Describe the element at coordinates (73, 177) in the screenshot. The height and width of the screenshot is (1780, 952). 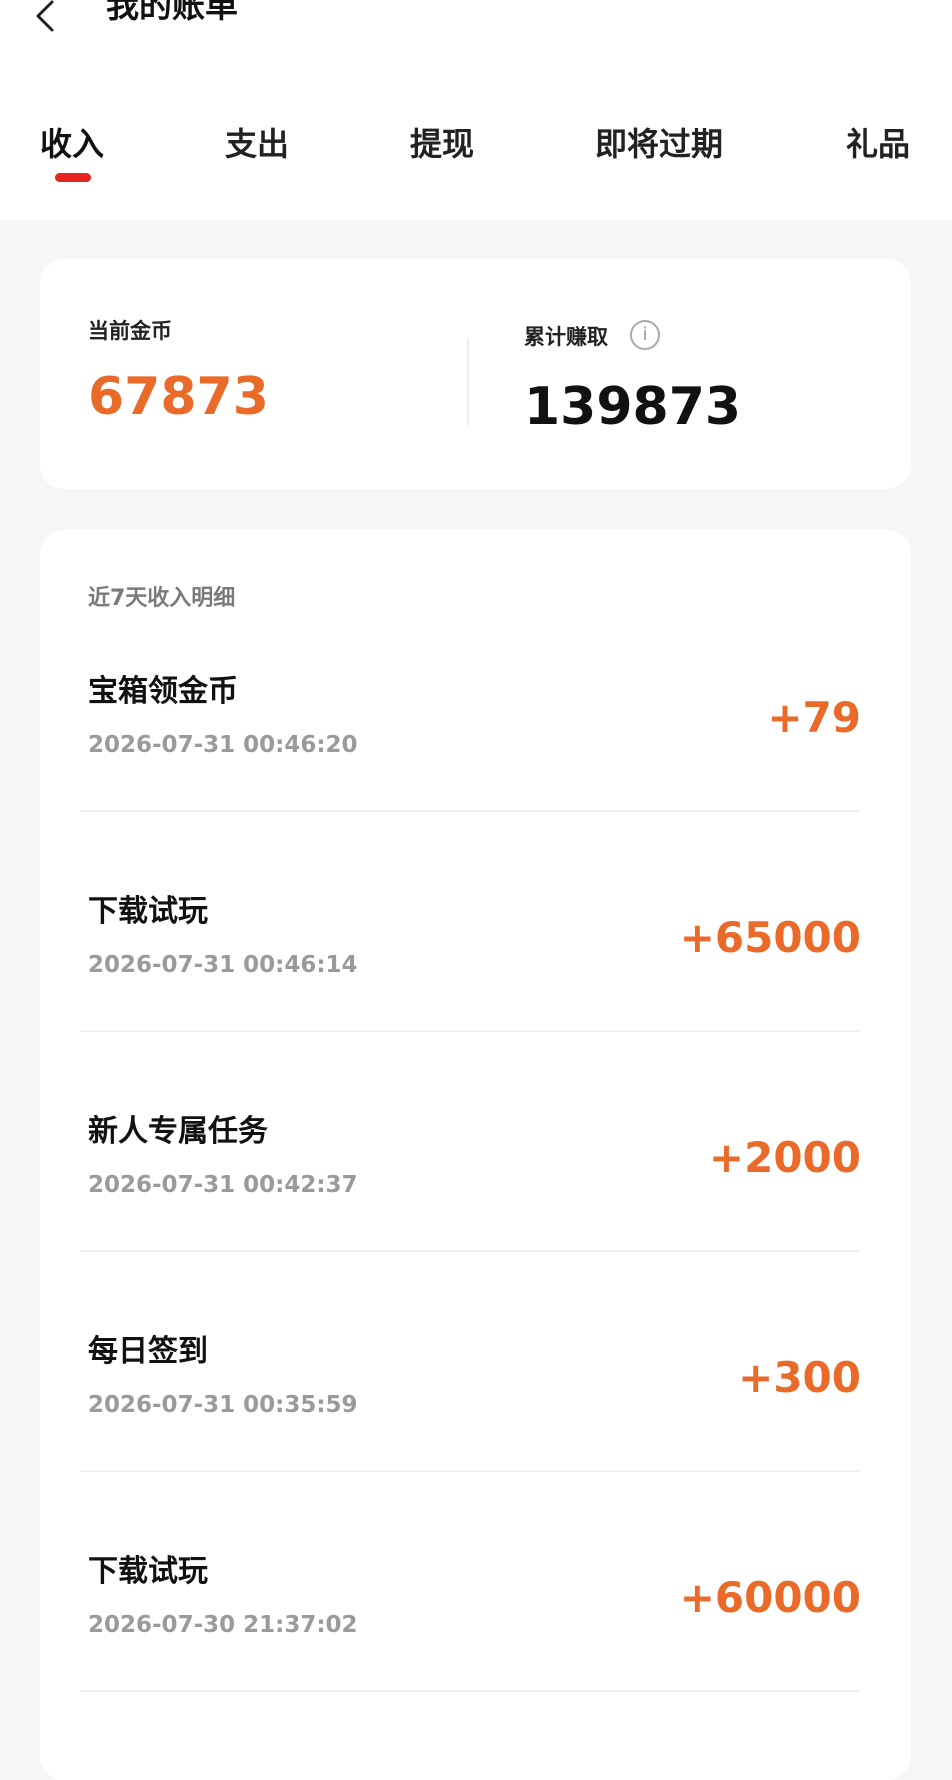
I see `active-tab-indicator` at that location.